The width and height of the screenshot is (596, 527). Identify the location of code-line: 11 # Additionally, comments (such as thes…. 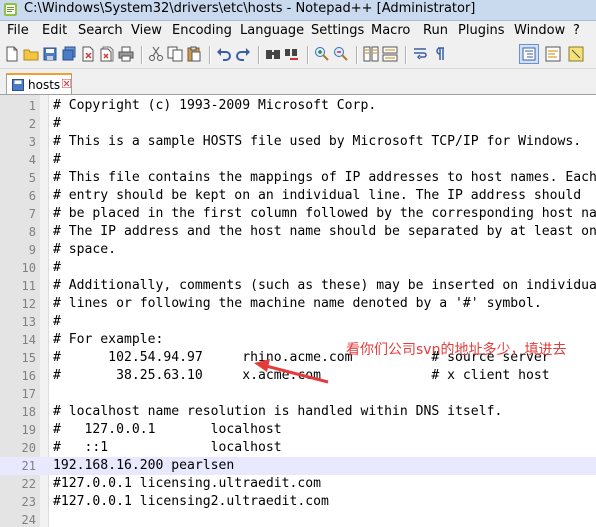
(298, 286).